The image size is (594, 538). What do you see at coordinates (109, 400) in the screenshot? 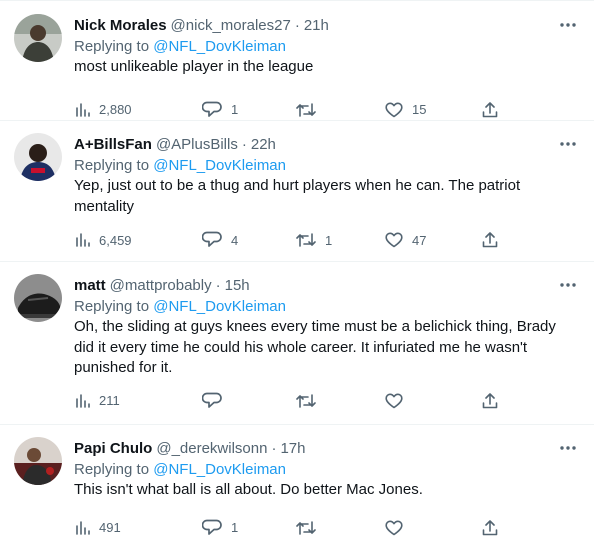
I see `views-count: 211` at bounding box center [109, 400].